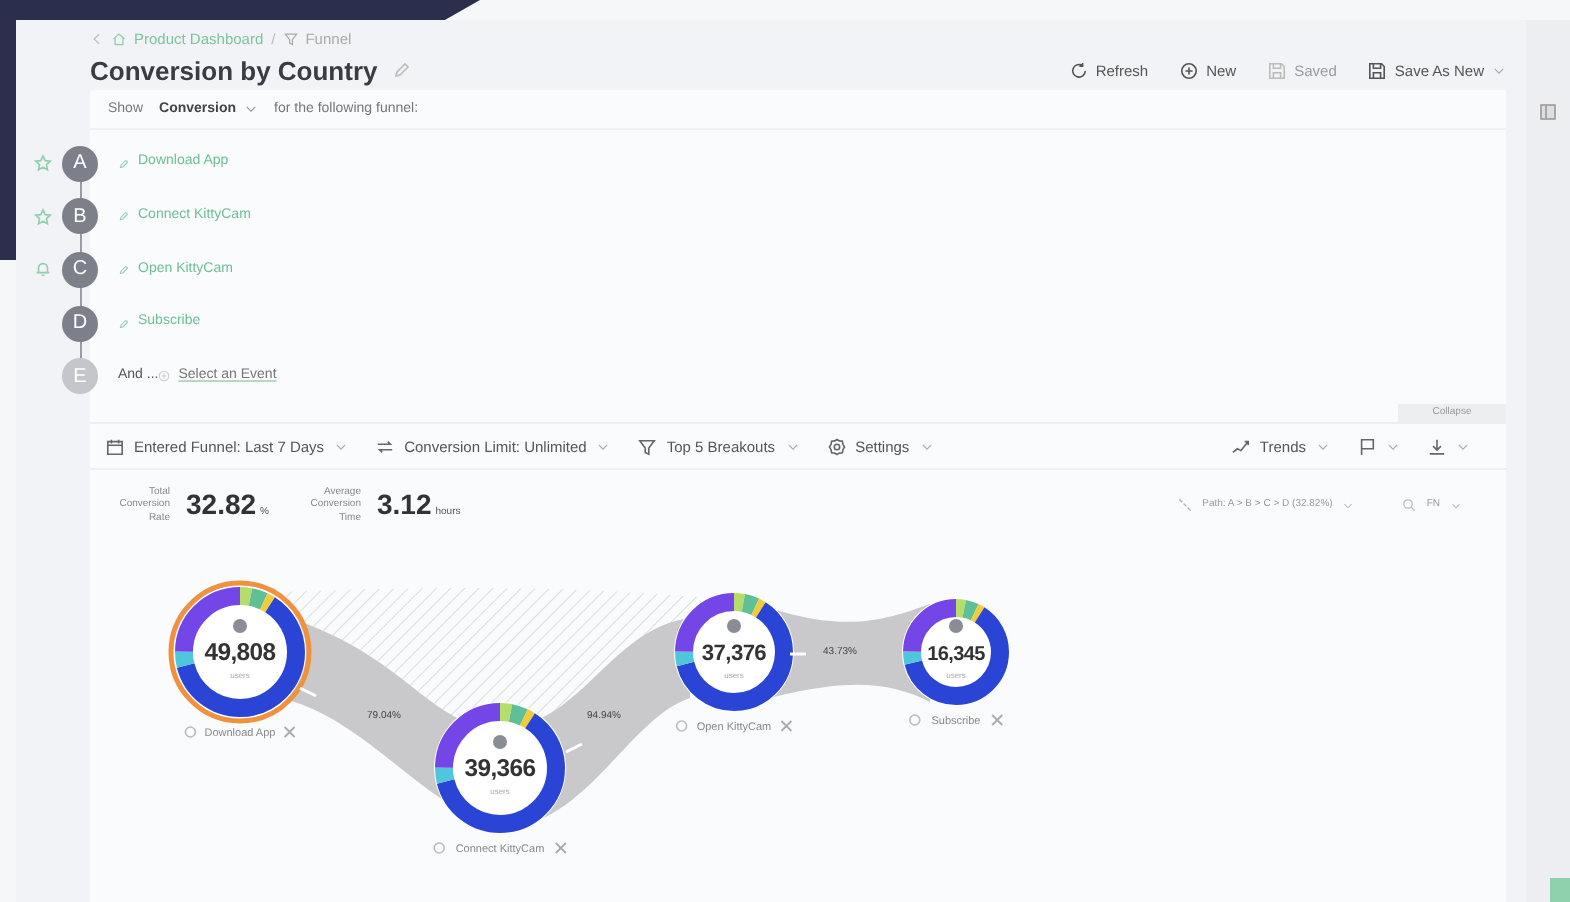  Describe the element at coordinates (115, 446) in the screenshot. I see `calendar-icon` at that location.